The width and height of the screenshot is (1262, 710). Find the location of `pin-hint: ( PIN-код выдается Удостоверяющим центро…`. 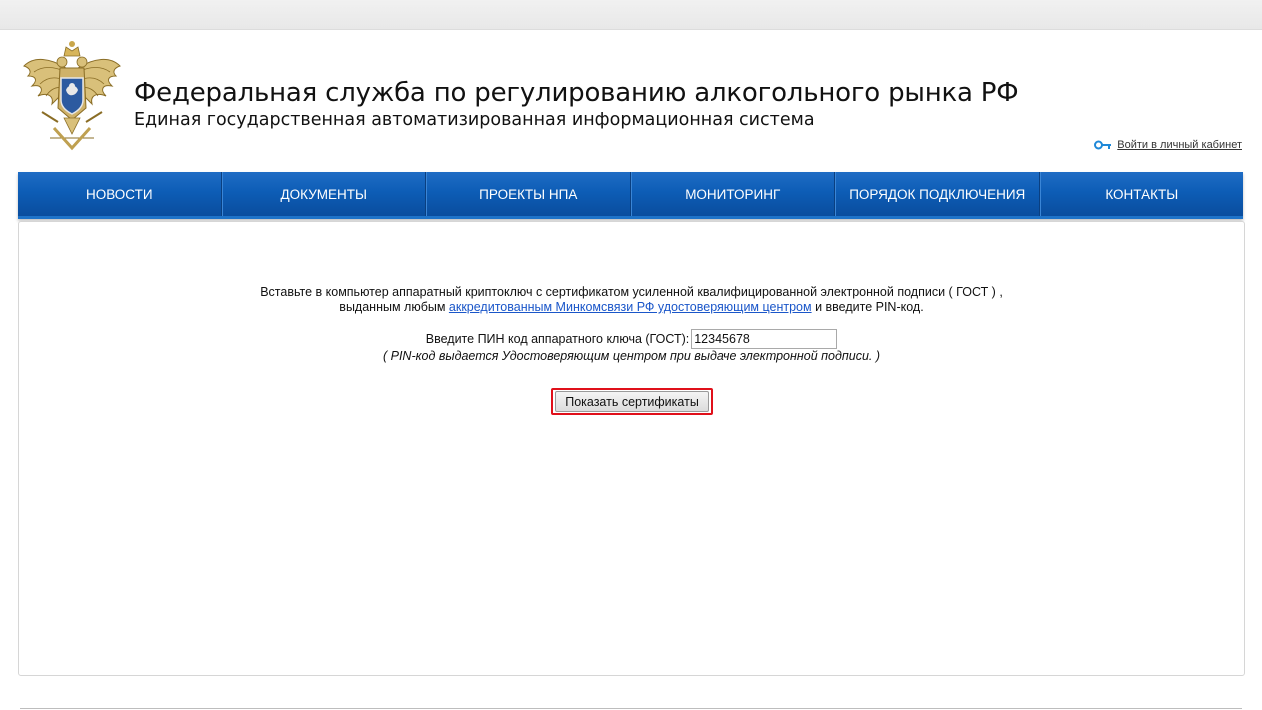

pin-hint: ( PIN-код выдается Удостоверяющим центро… is located at coordinates (631, 356).